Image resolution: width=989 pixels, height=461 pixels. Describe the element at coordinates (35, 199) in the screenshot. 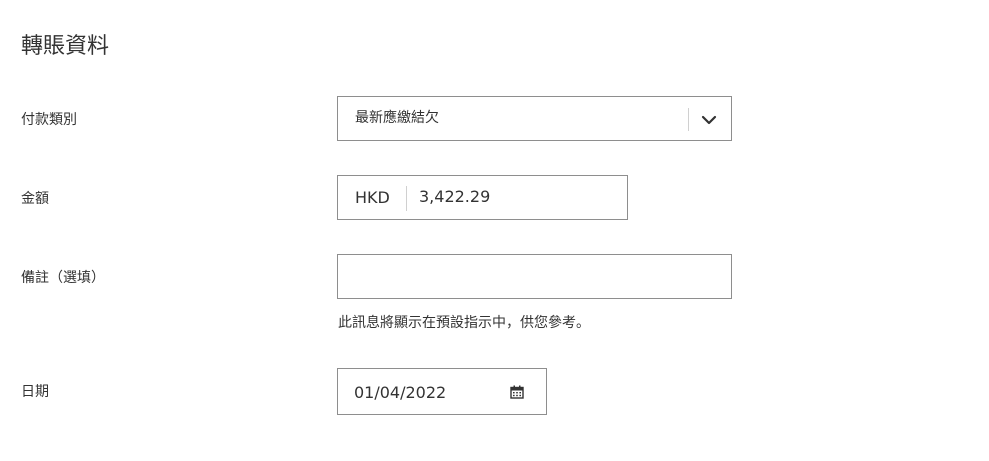

I see `amount-label: 金額` at that location.